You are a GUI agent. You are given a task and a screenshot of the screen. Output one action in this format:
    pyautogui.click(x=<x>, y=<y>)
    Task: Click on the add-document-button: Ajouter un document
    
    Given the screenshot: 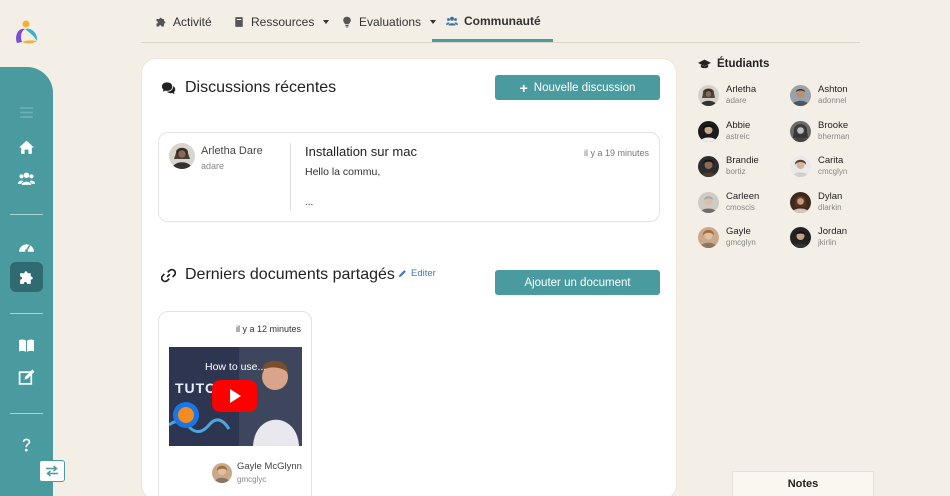 What is the action you would take?
    pyautogui.click(x=577, y=282)
    